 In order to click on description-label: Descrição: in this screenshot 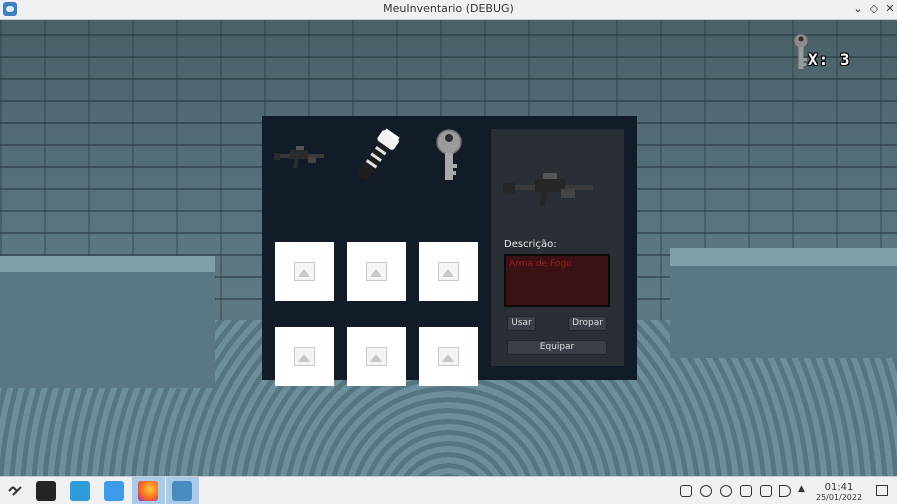, I will do `click(530, 244)`.